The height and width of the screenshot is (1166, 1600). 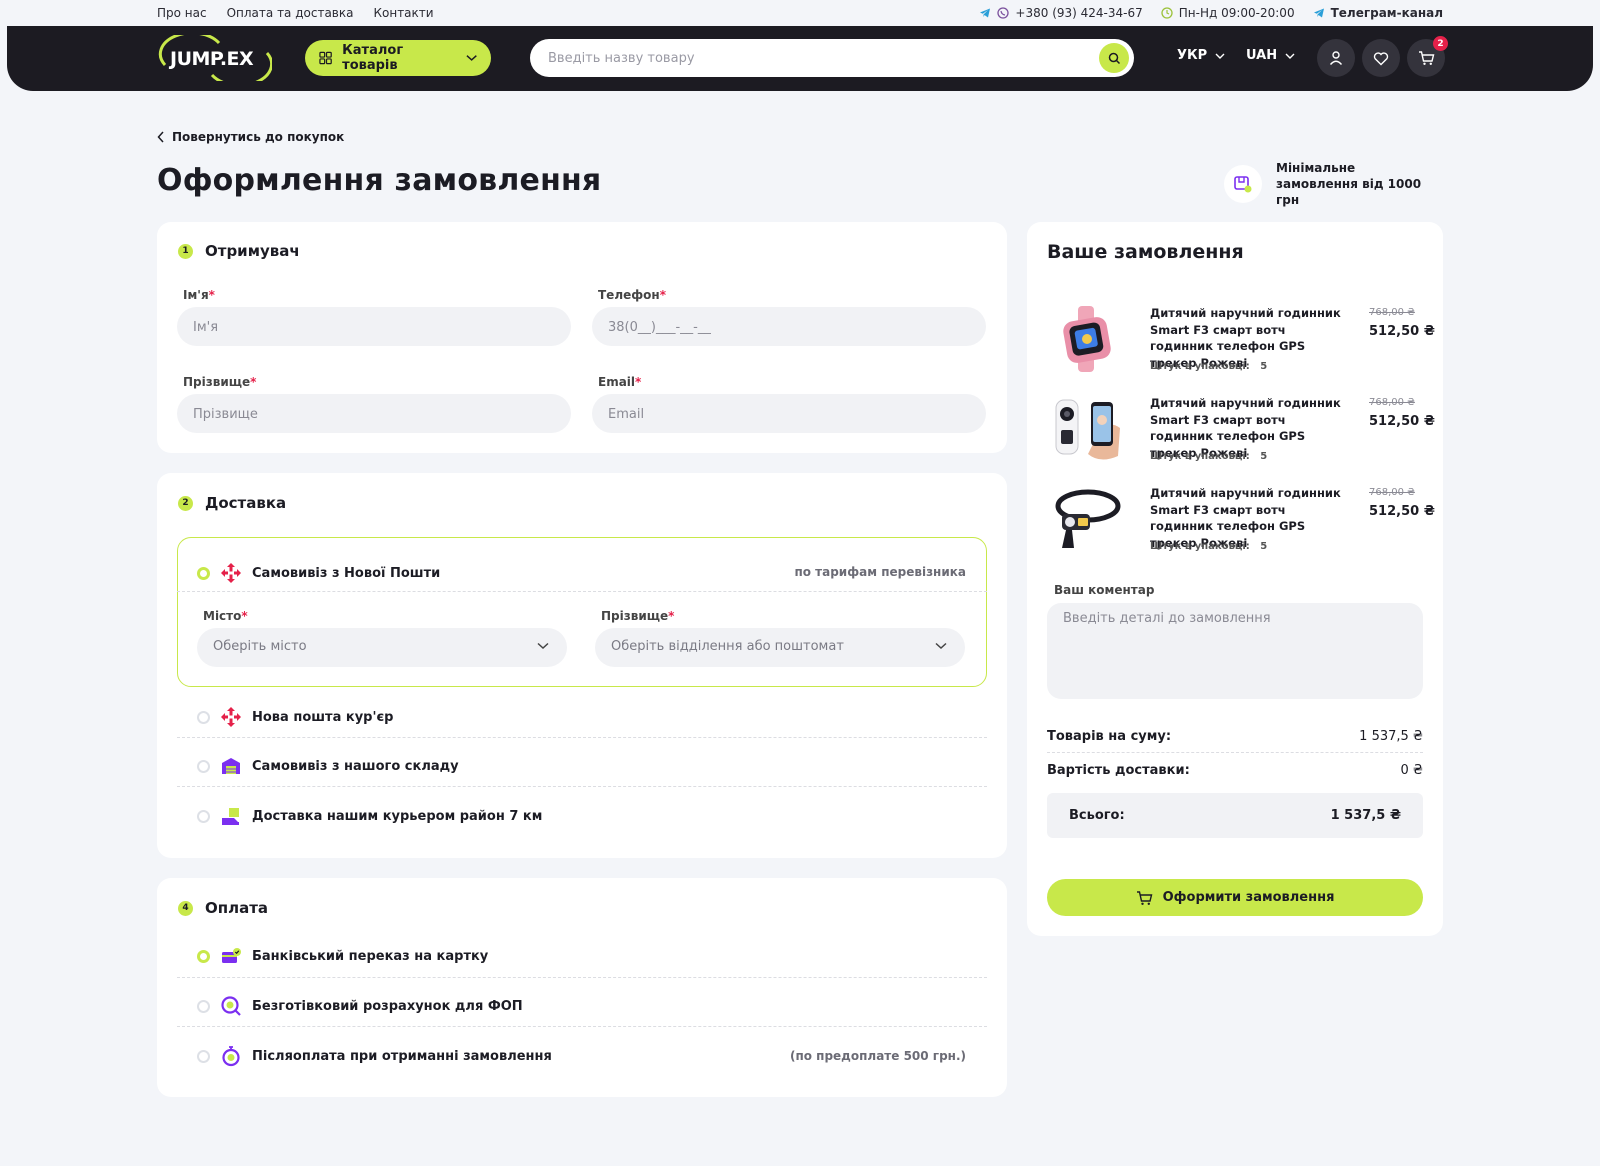 I want to click on delivery-option-label: Самовивіз з Нової Пошти, so click(x=346, y=573).